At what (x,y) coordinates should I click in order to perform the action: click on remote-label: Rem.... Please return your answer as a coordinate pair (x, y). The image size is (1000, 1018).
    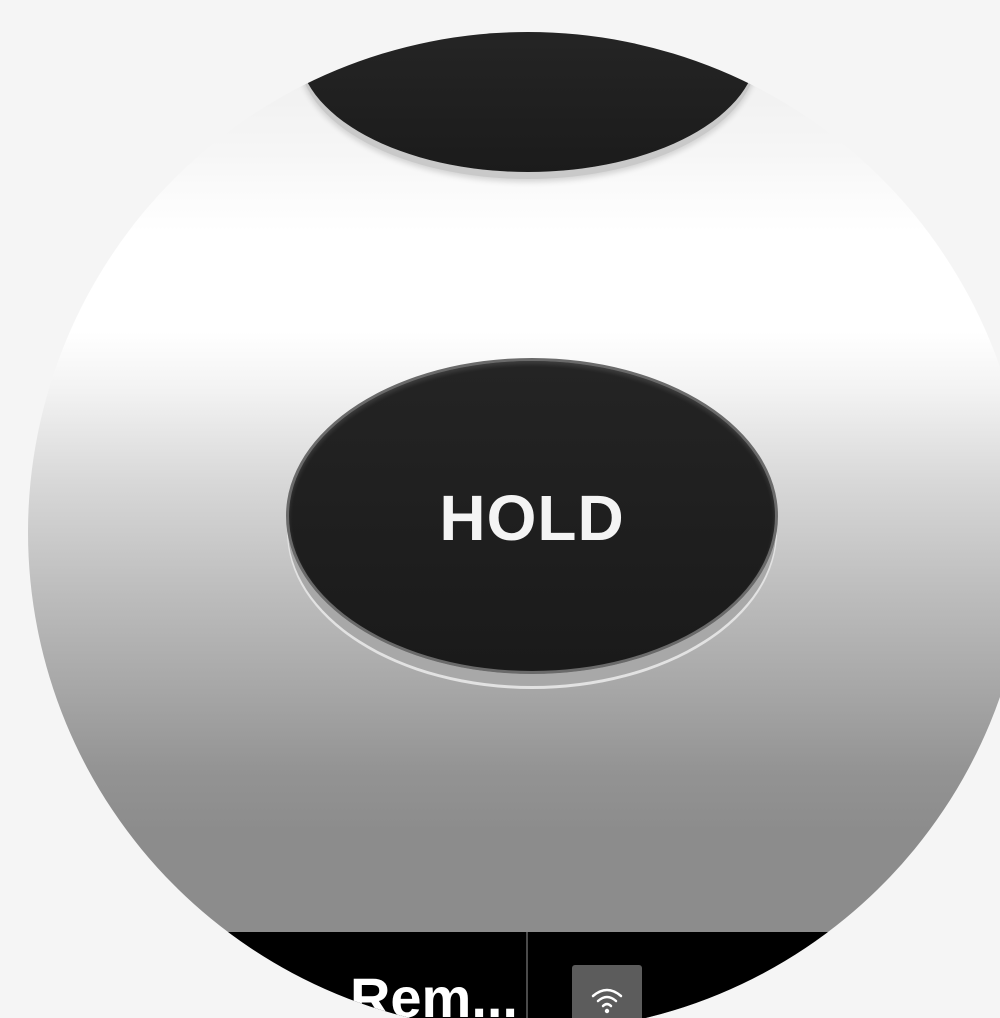
    Looking at the image, I should click on (434, 993).